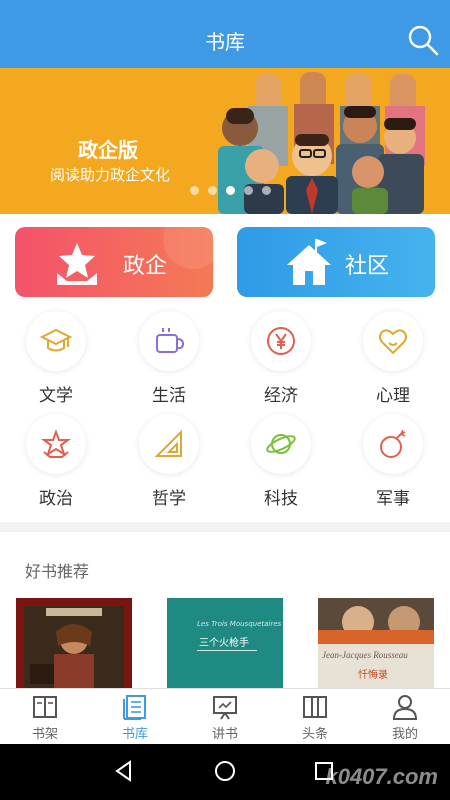 Image resolution: width=450 pixels, height=800 pixels. I want to click on book-cover: Les Trois Mousquetaires 三个火枪手, so click(225, 644).